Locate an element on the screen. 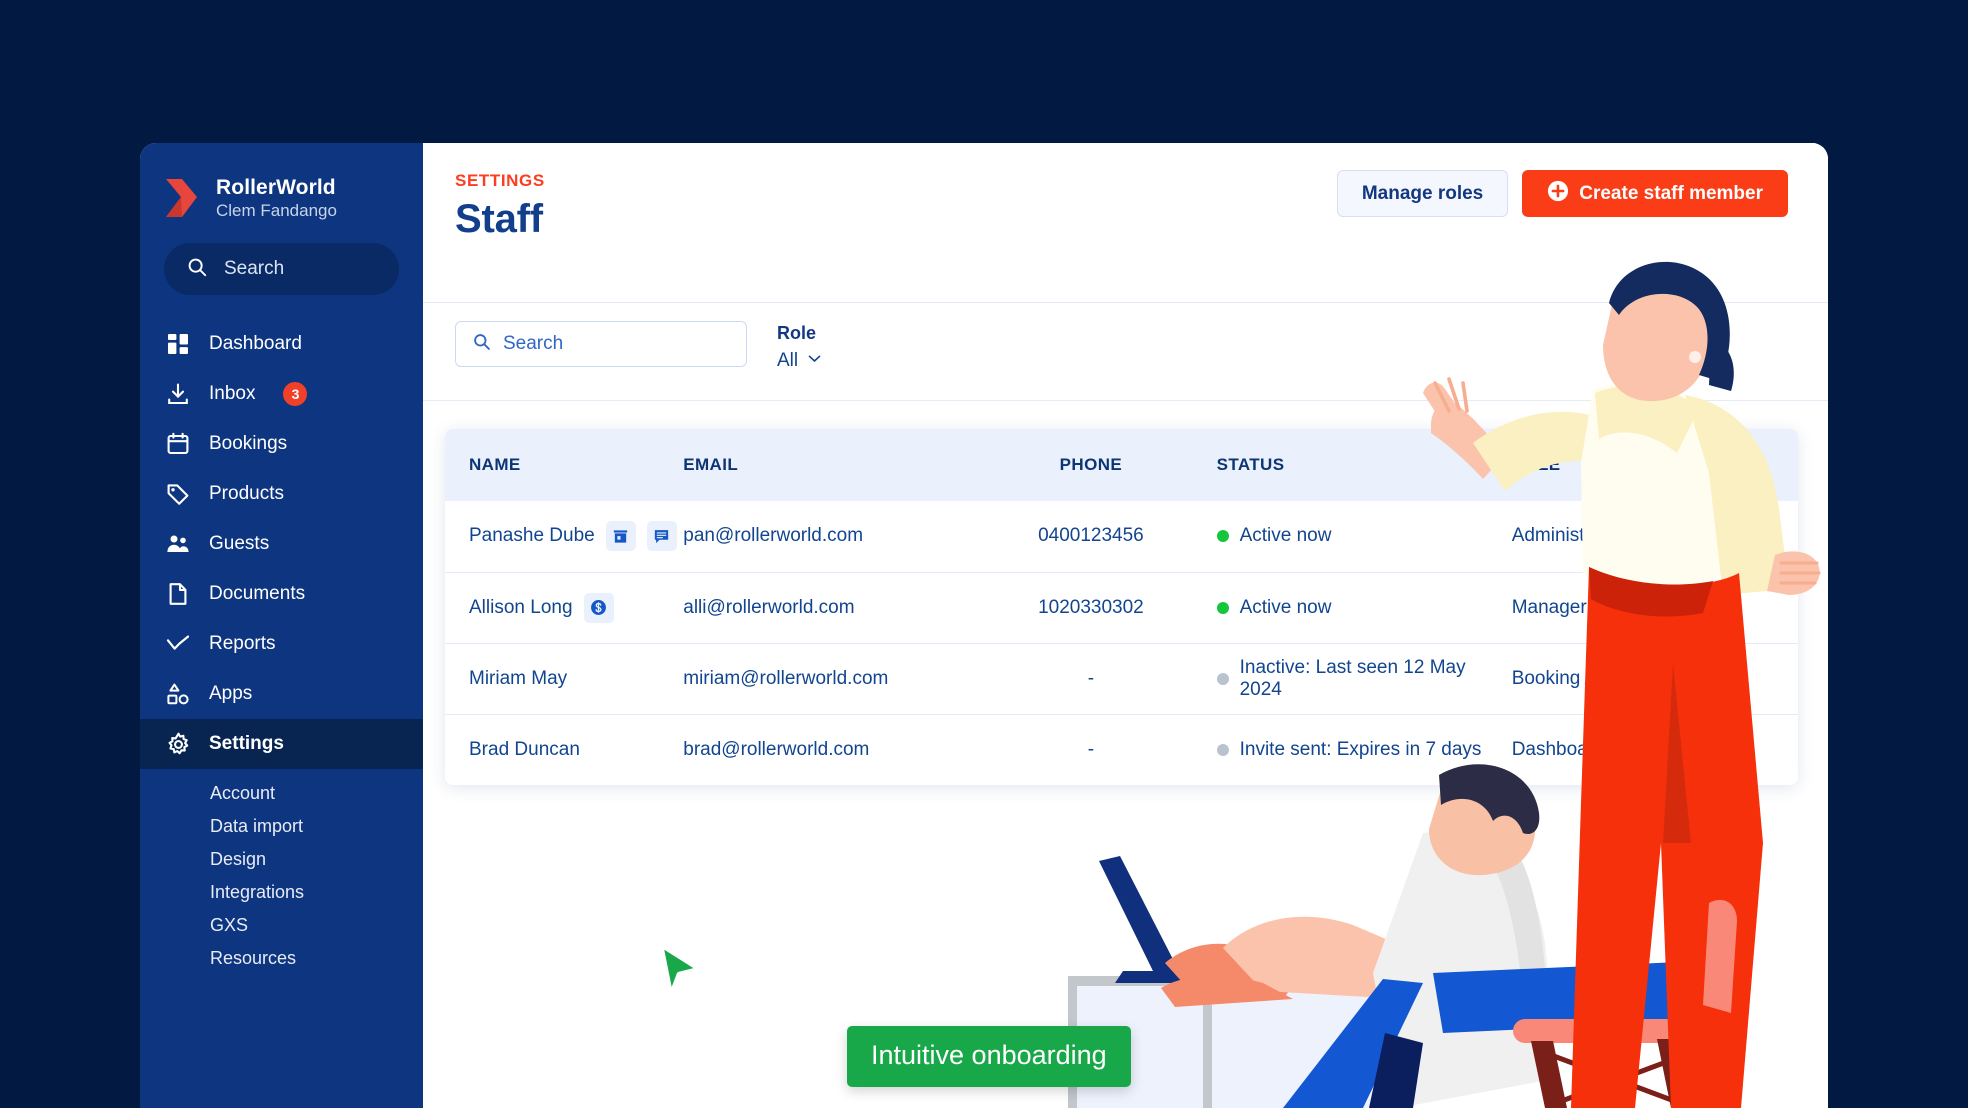 Image resolution: width=1968 pixels, height=1108 pixels. create-staff-label: Create staff member is located at coordinates (1671, 193).